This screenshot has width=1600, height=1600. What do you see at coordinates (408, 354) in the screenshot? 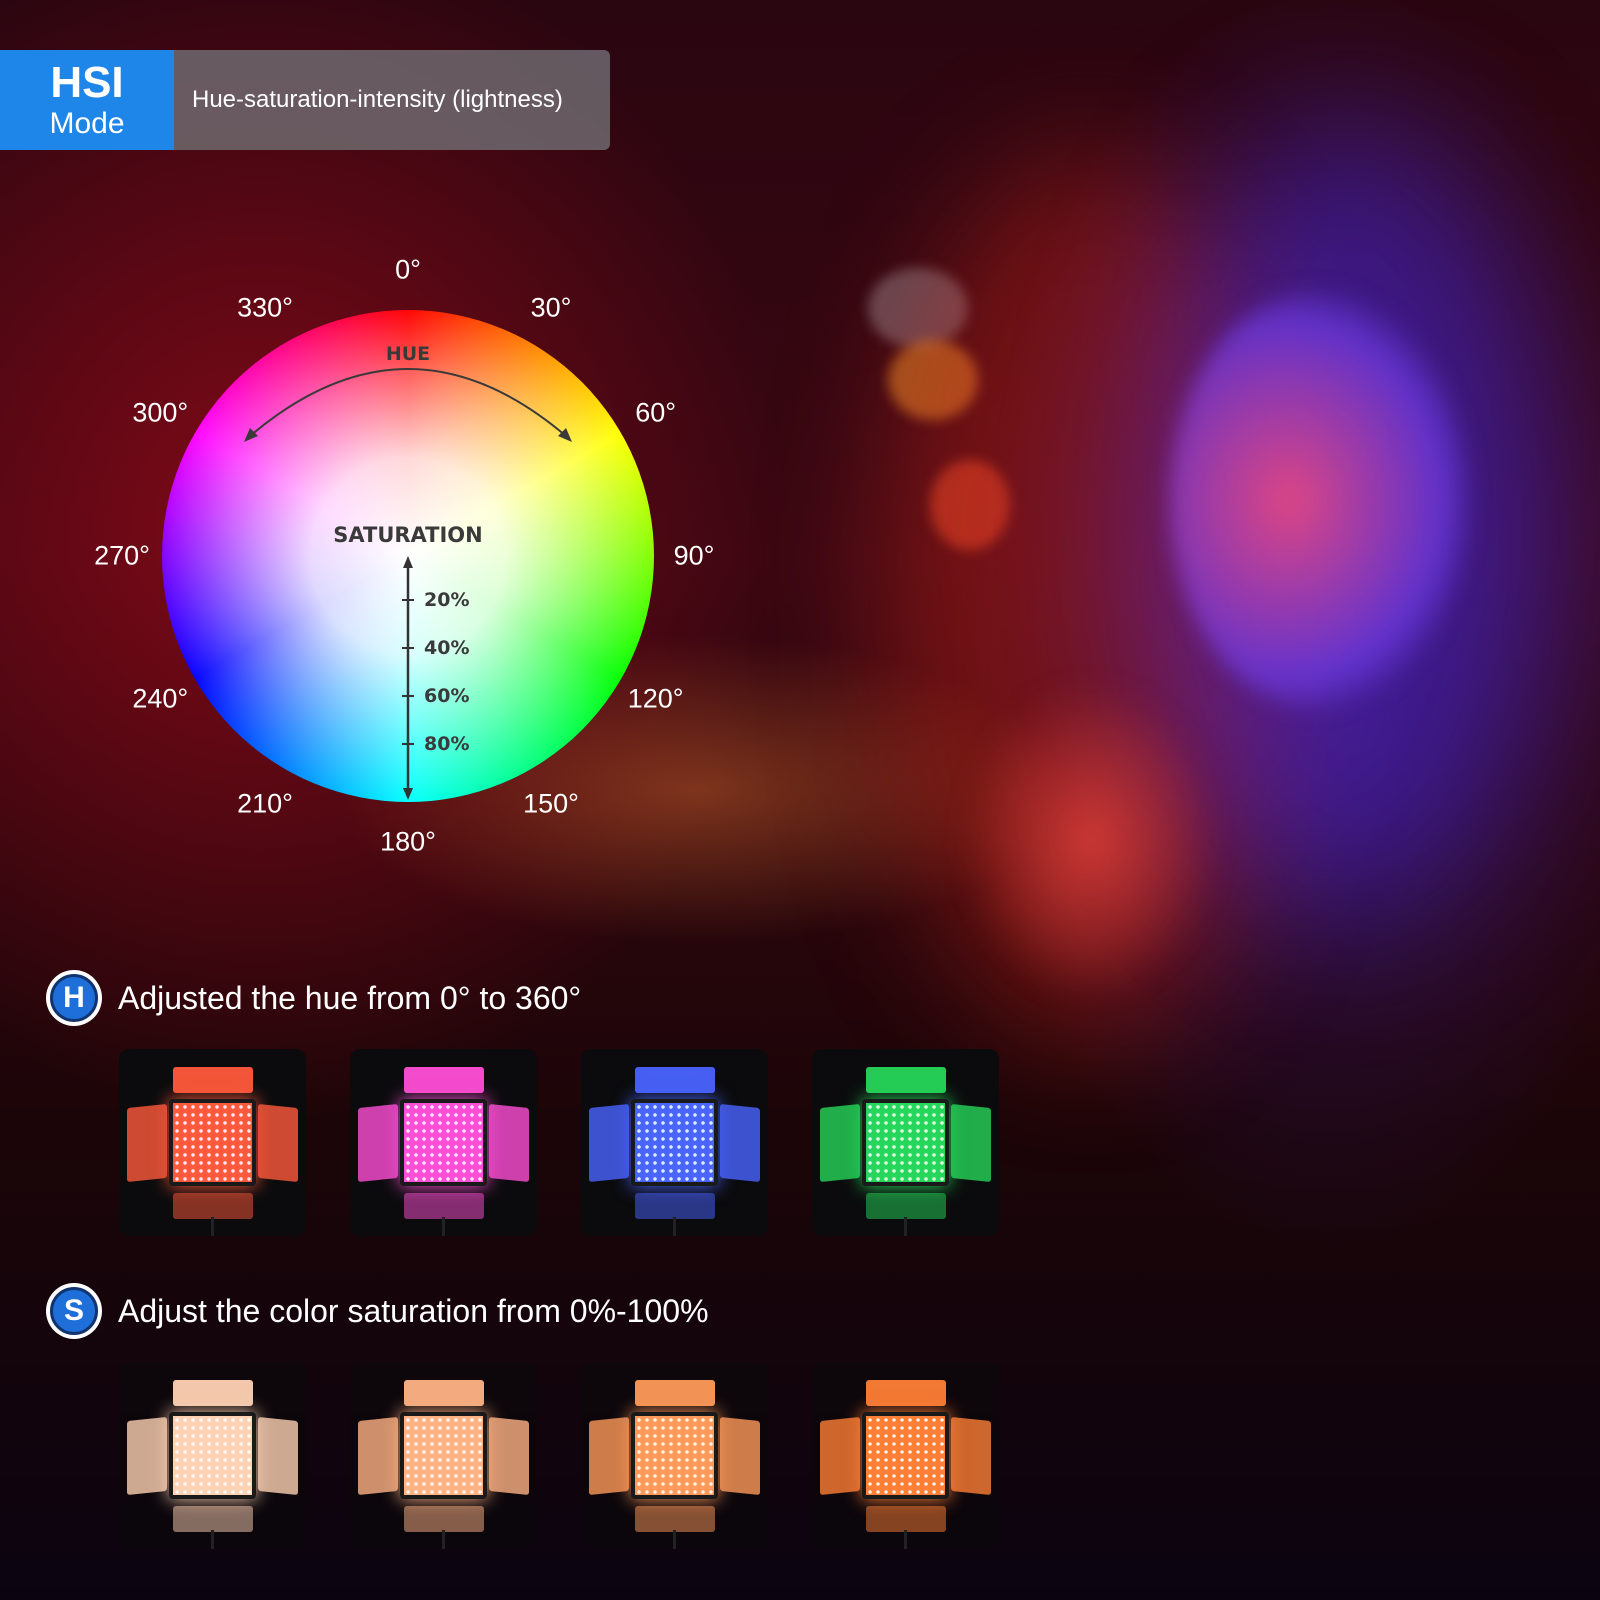
I see `hue-label: HUE` at bounding box center [408, 354].